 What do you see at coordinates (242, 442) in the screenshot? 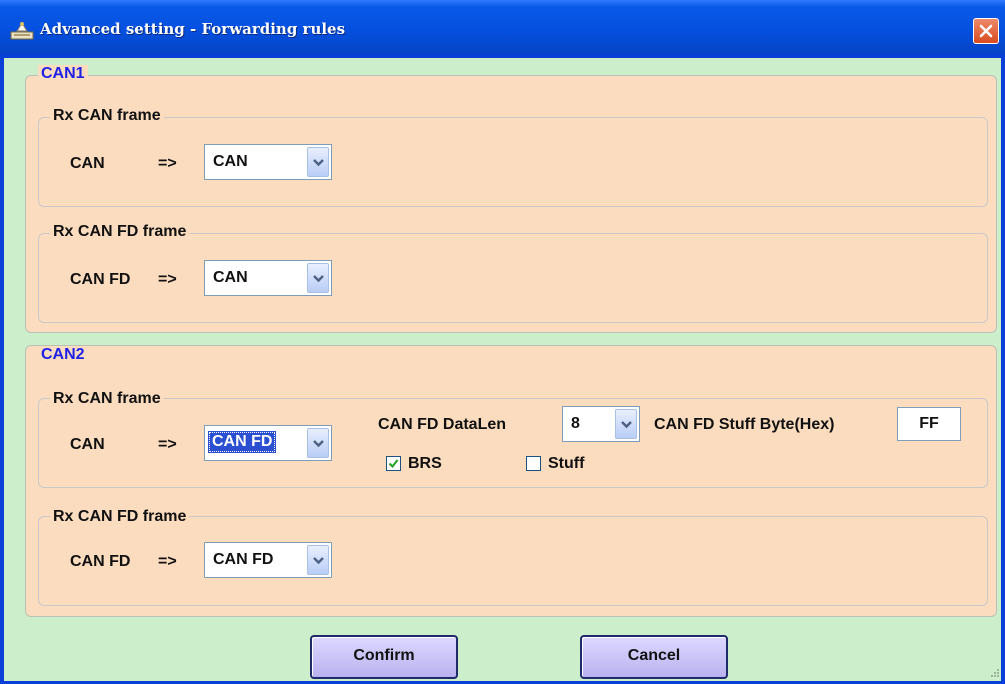
I see `can2-rx-can-target-value: CAN FD` at bounding box center [242, 442].